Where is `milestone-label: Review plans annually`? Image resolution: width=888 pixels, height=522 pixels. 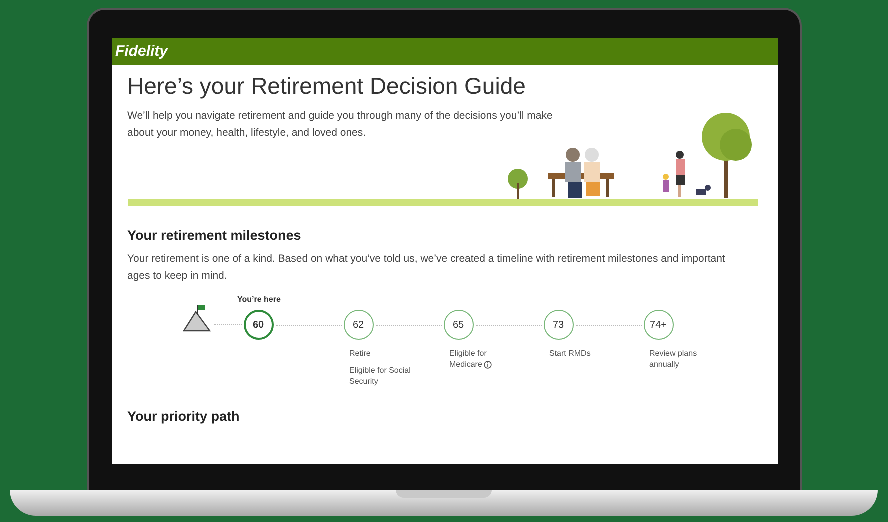 milestone-label: Review plans annually is located at coordinates (674, 359).